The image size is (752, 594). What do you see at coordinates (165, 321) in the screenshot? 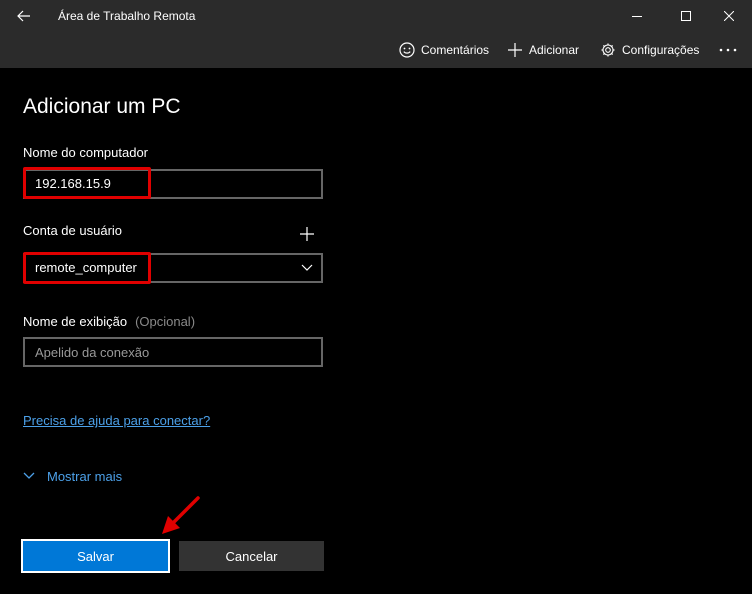
I see `optional-hint: (Opcional)` at bounding box center [165, 321].